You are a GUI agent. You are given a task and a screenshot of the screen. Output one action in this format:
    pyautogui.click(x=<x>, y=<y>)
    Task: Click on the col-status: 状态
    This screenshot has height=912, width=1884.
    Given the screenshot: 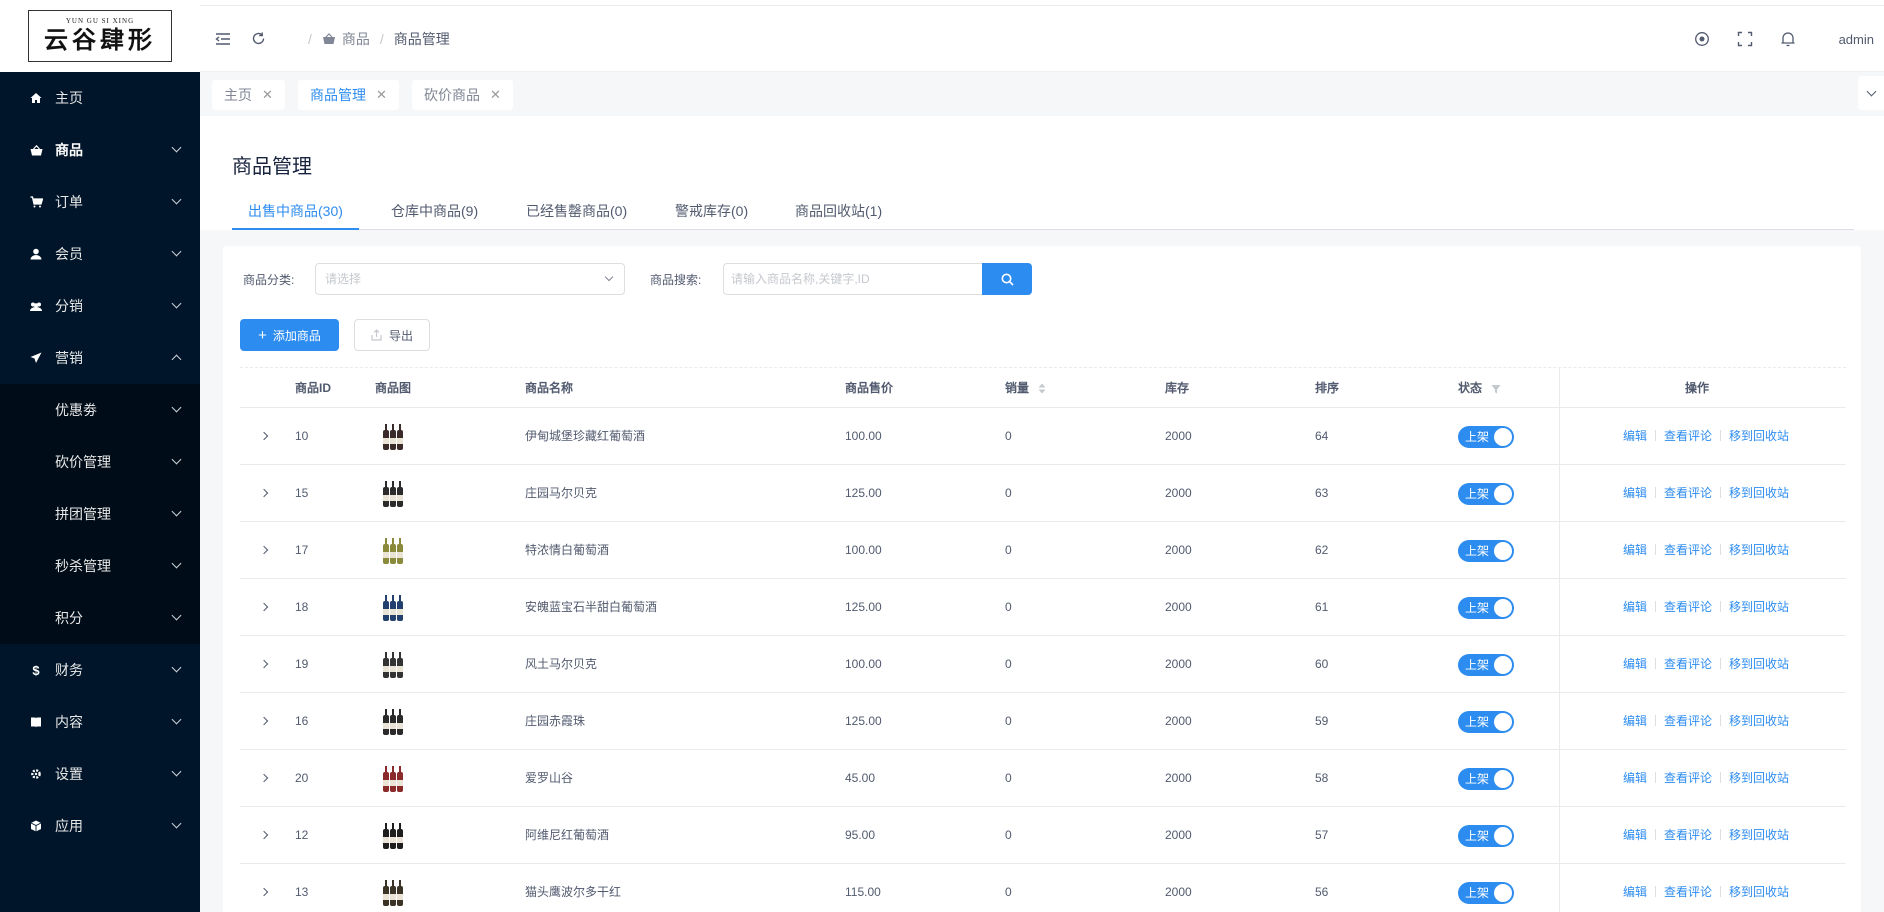 What is the action you would take?
    pyautogui.click(x=1479, y=389)
    